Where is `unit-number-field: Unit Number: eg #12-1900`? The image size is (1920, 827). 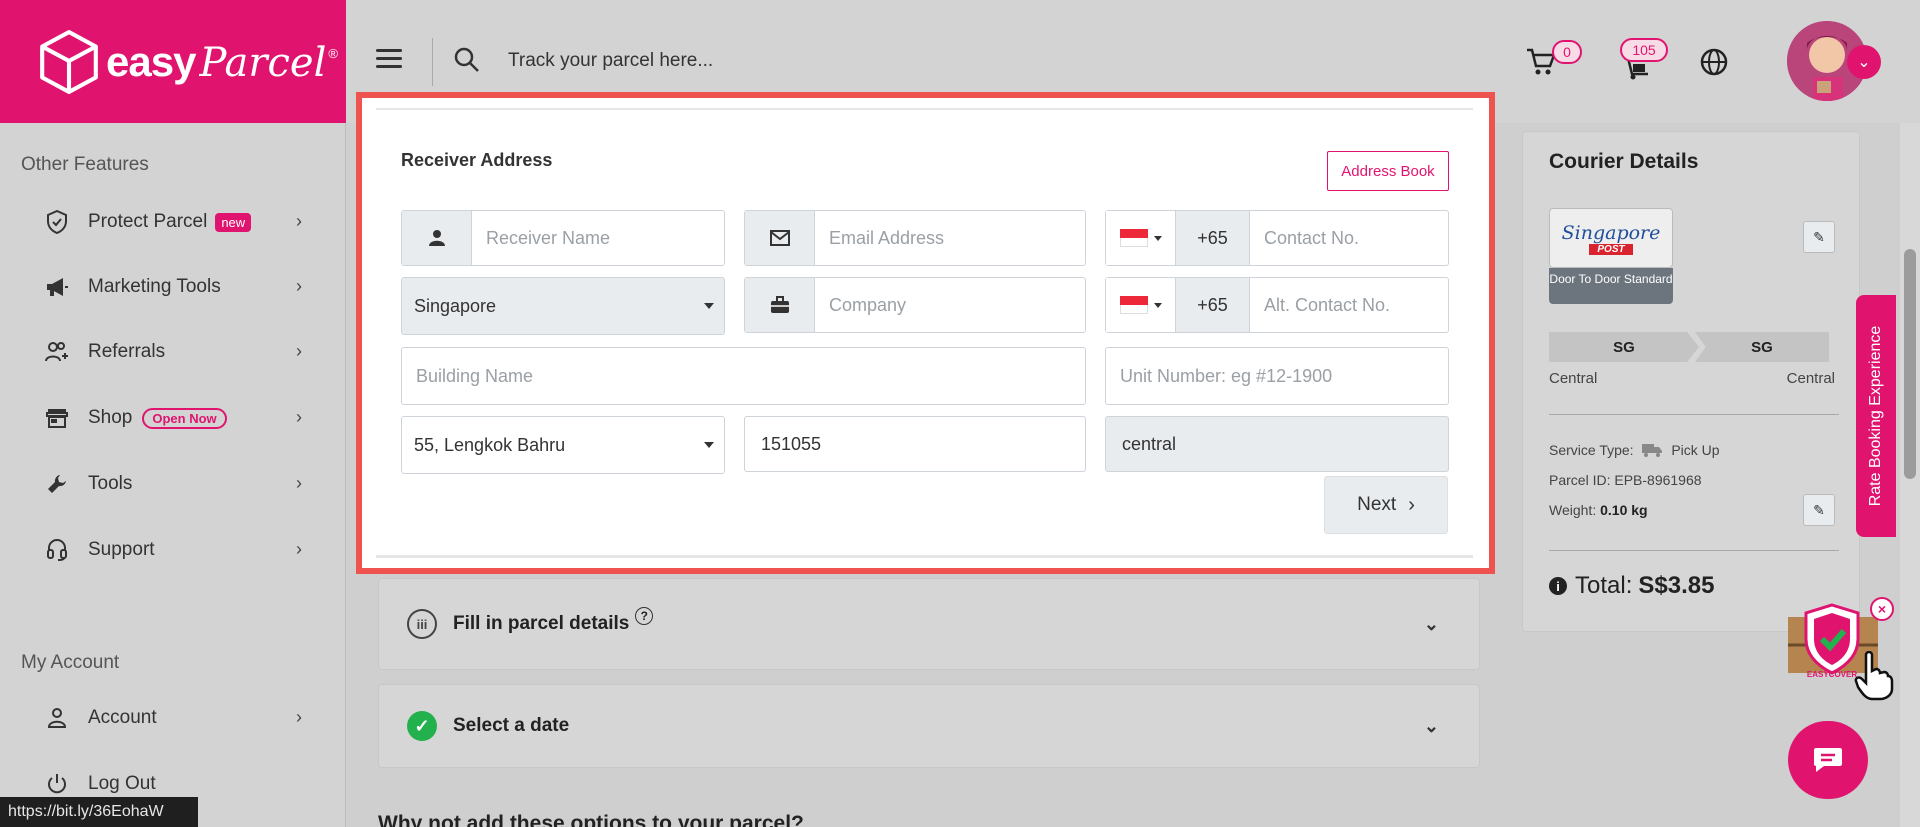
unit-number-field: Unit Number: eg #12-1900 is located at coordinates (1277, 376).